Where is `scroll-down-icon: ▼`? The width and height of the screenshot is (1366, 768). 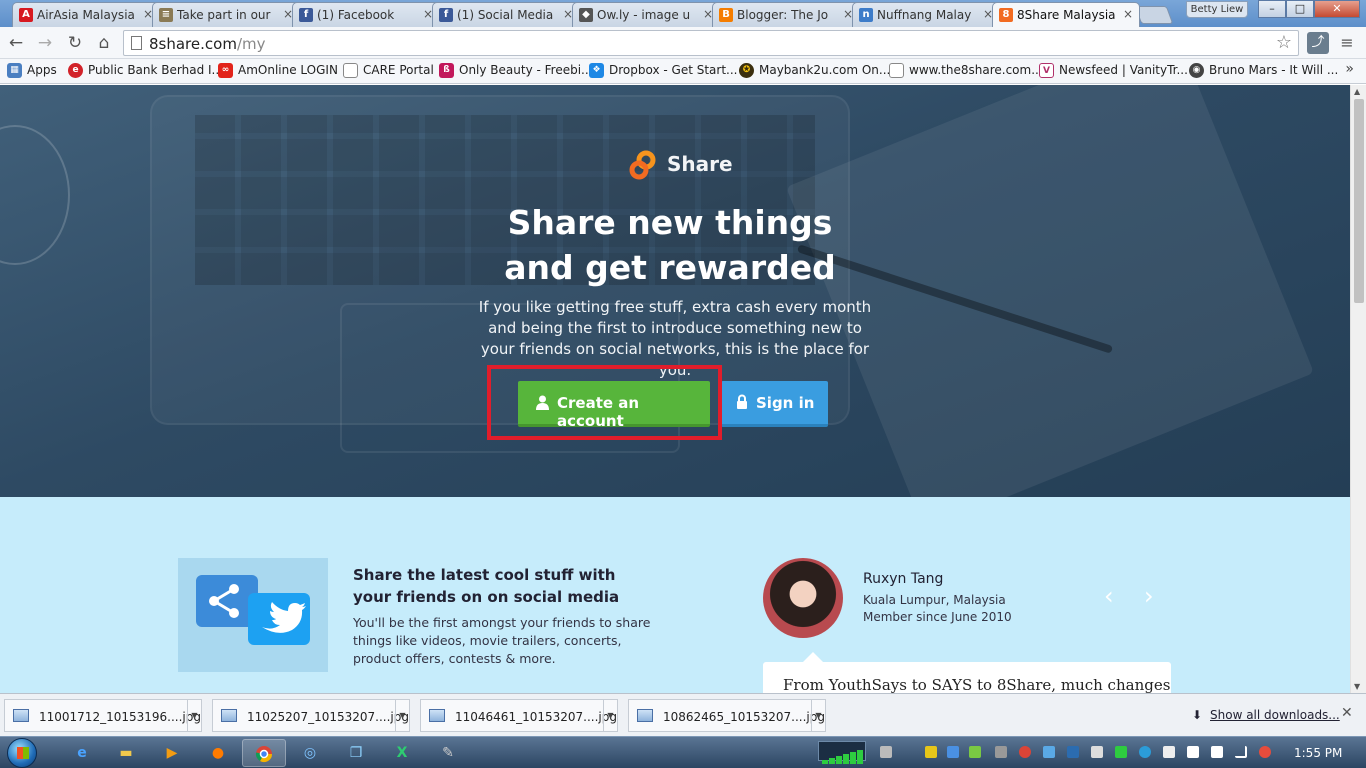 scroll-down-icon: ▼ is located at coordinates (1357, 686).